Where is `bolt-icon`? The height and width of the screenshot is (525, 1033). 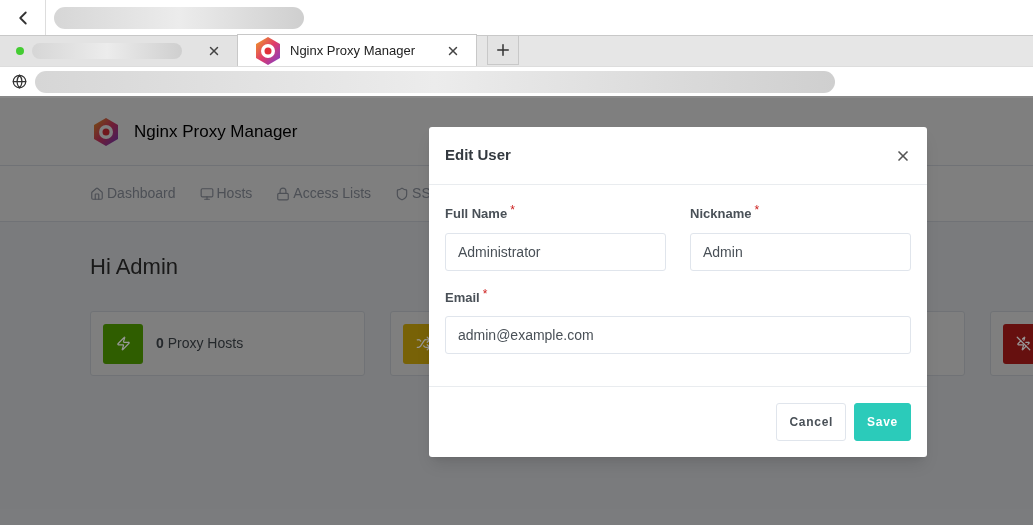
bolt-icon is located at coordinates (123, 343).